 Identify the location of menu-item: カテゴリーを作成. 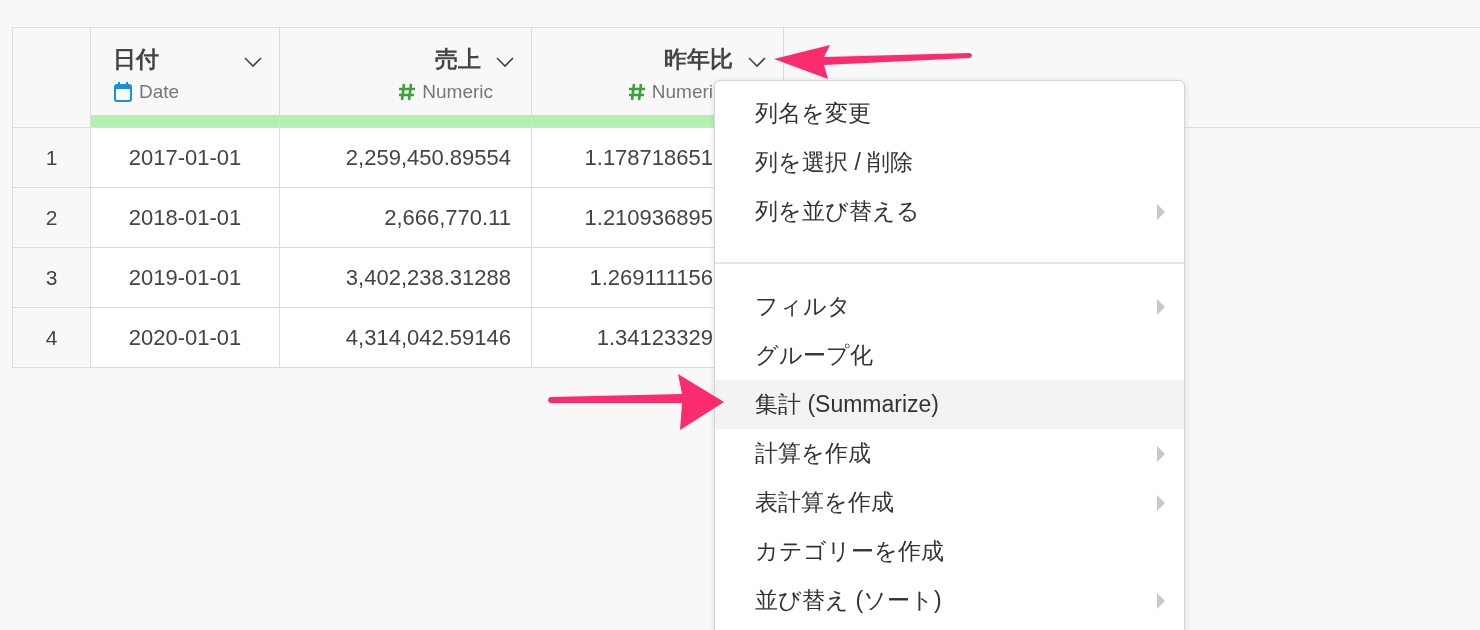
(949, 551).